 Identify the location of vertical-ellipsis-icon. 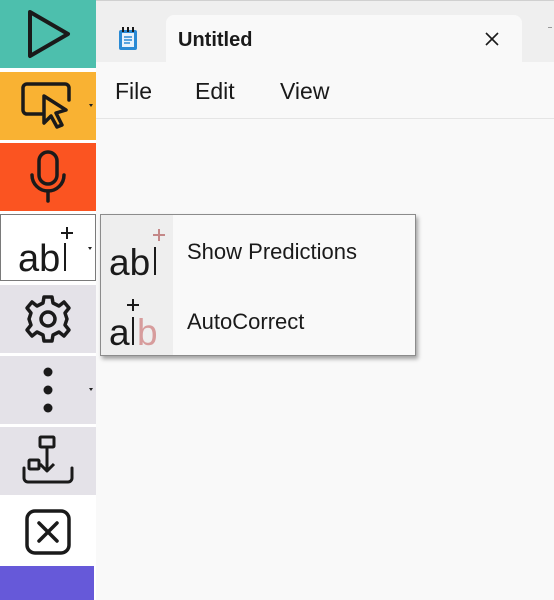
(48, 390).